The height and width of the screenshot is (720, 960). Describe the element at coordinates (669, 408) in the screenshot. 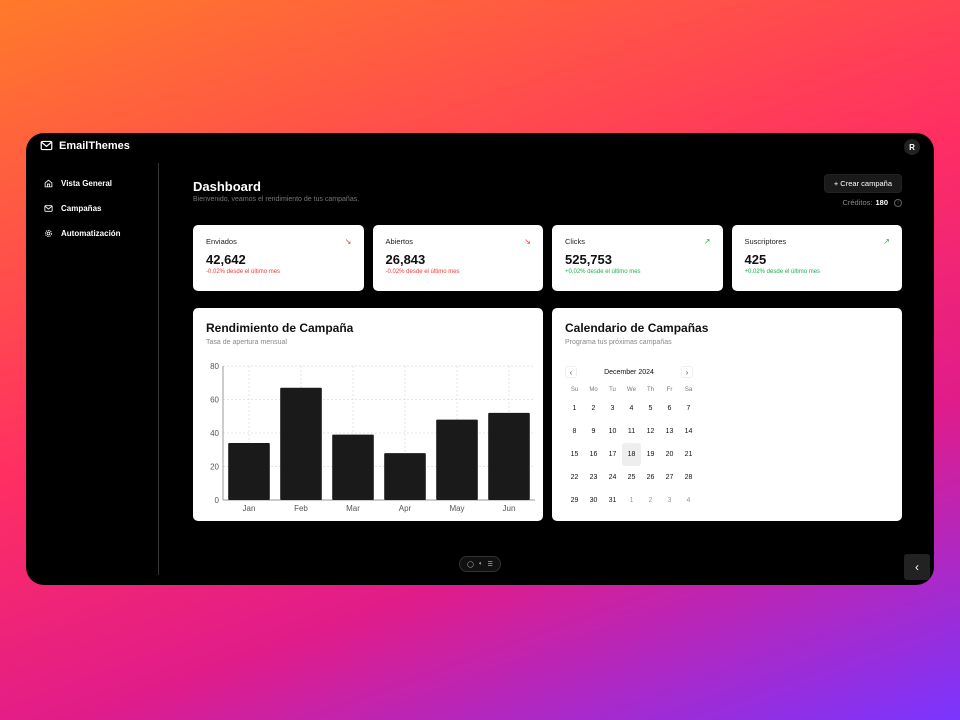

I see `calendar-day: 6` at that location.